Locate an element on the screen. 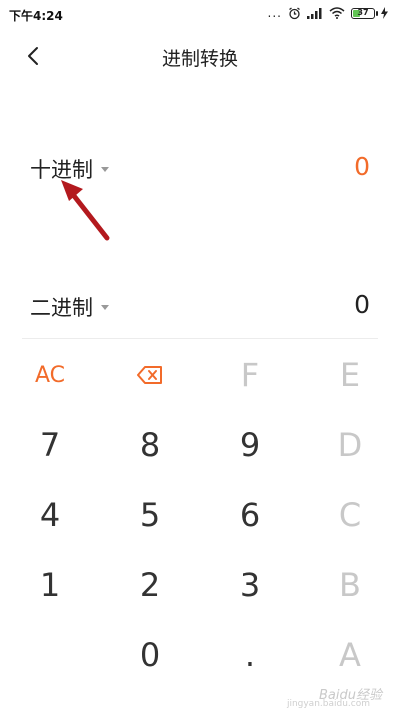  page-title: 进制转换 is located at coordinates (199, 59).